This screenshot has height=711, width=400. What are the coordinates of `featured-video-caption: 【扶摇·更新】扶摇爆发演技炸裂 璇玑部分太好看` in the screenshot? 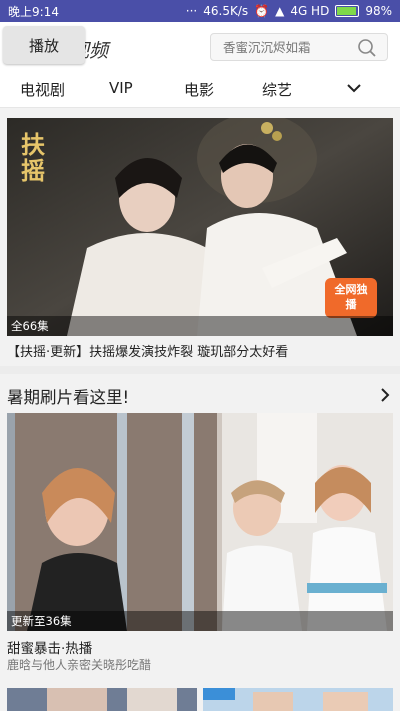 It's located at (147, 350).